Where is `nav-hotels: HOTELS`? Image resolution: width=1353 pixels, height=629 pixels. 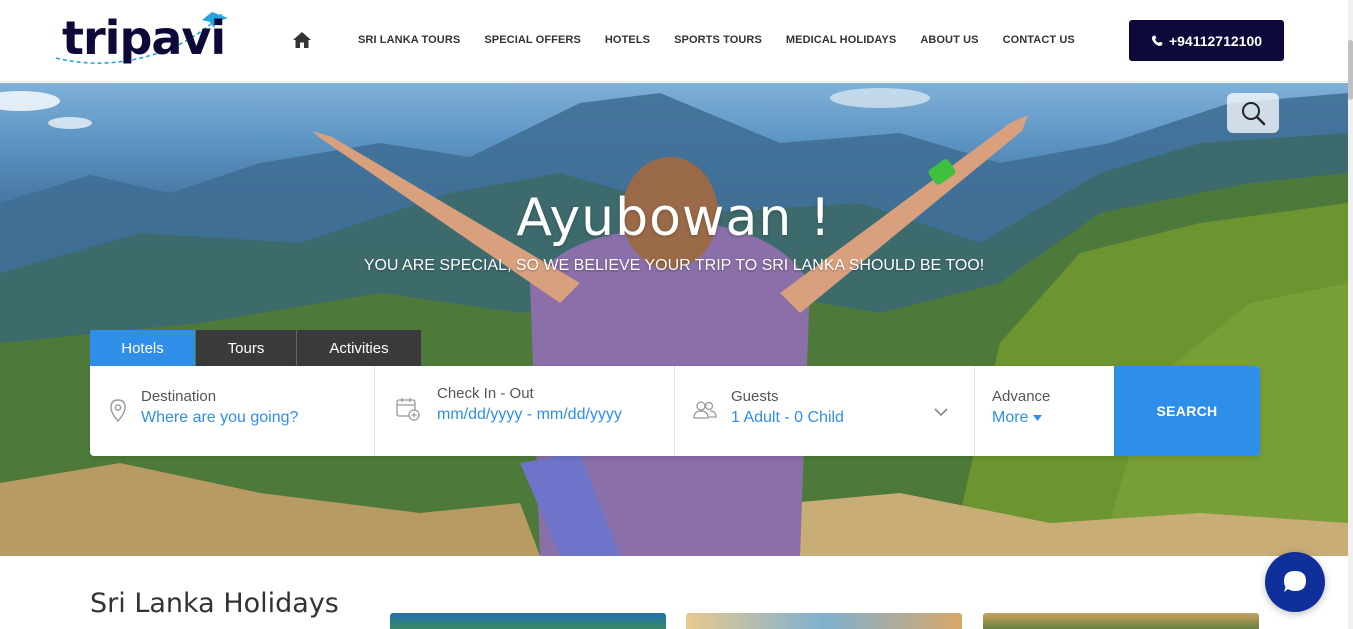
nav-hotels: HOTELS is located at coordinates (627, 40).